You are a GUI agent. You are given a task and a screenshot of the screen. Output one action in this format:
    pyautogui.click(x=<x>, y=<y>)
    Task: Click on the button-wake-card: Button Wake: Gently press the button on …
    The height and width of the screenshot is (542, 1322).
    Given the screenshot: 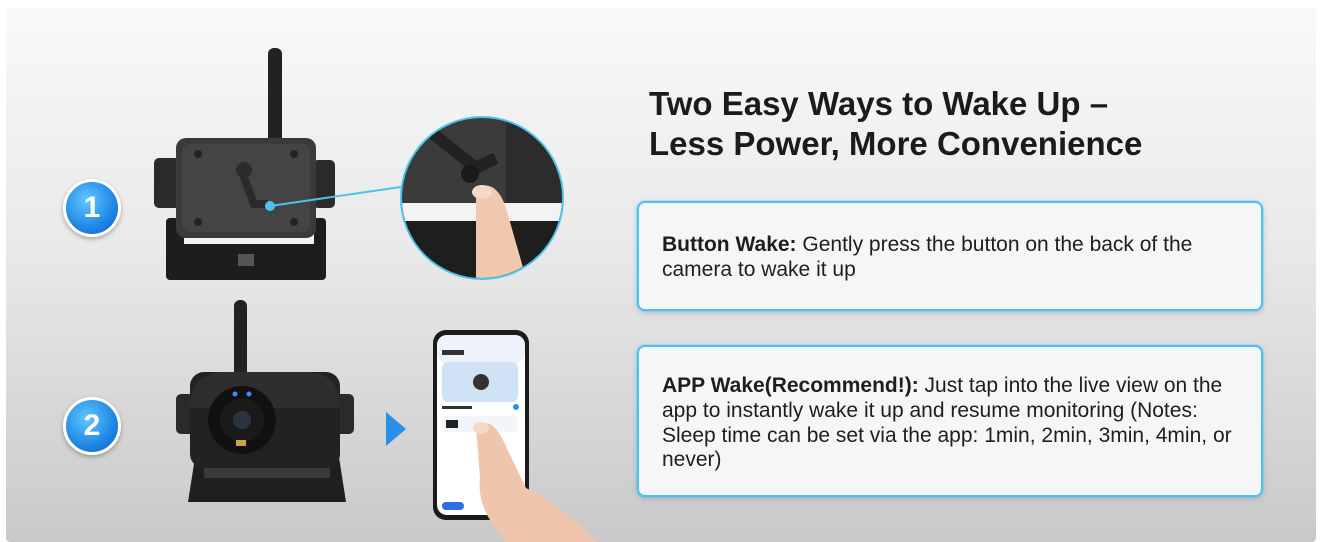 What is the action you would take?
    pyautogui.click(x=950, y=256)
    